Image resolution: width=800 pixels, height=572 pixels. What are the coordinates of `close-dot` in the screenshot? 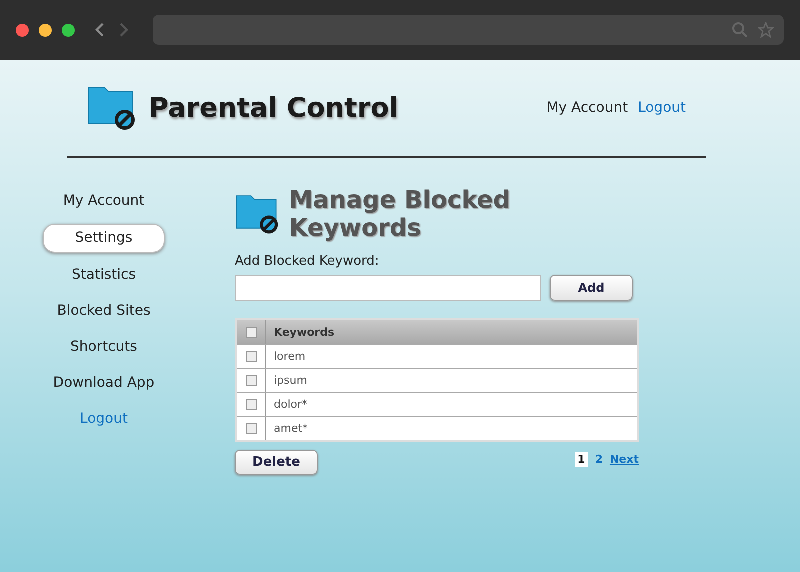 It's located at (22, 30).